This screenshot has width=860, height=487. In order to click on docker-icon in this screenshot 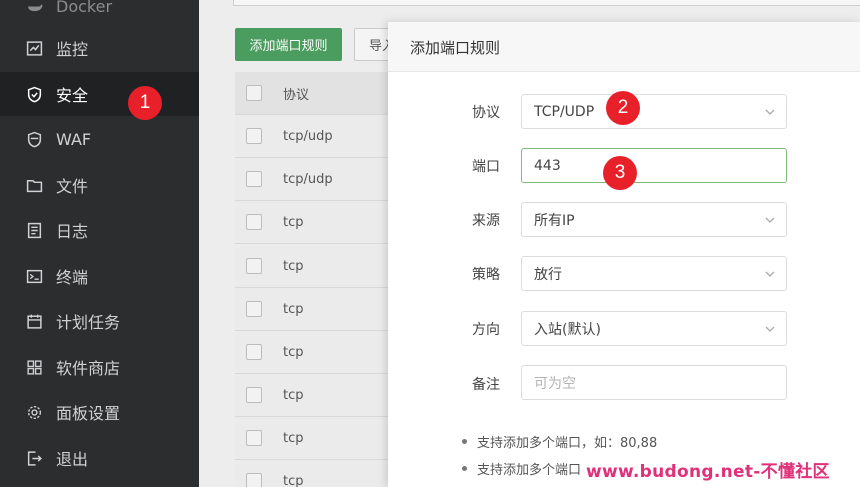, I will do `click(34, 7)`.